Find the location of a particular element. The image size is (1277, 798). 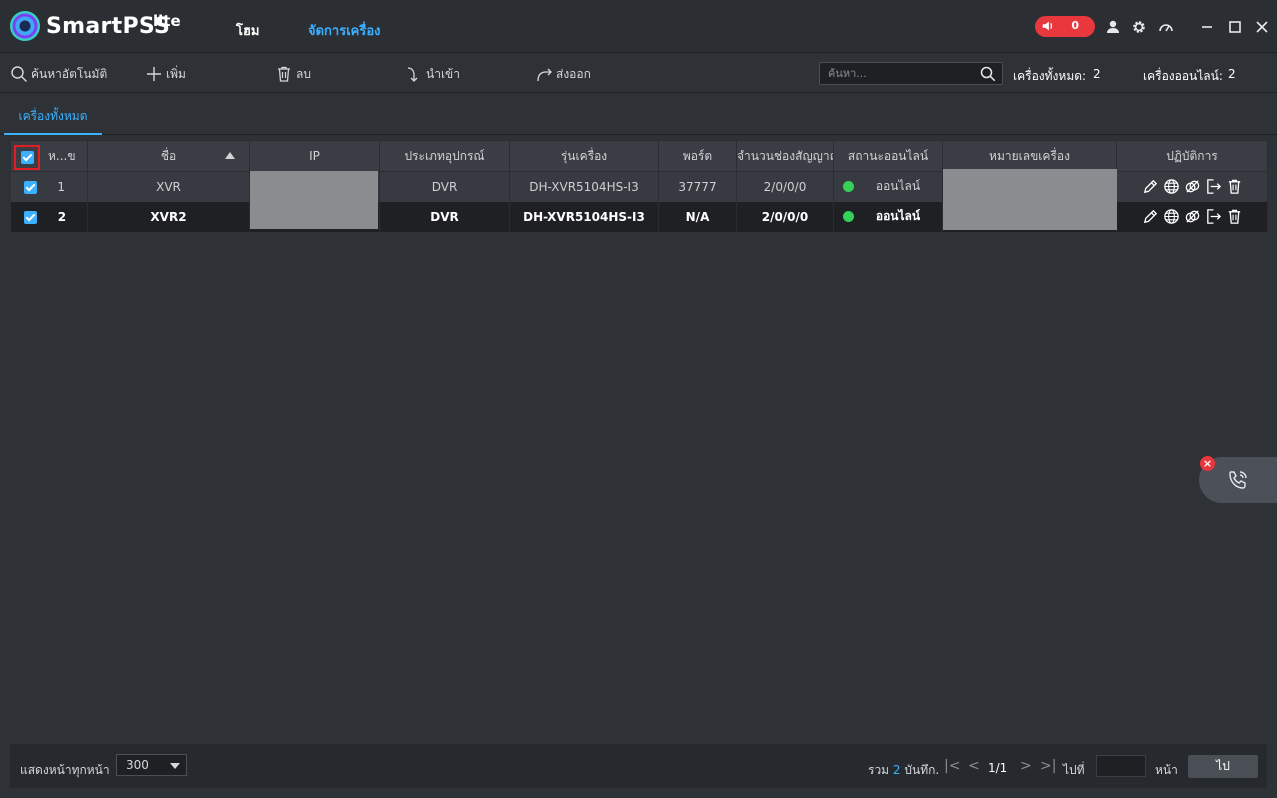

delete-button: ลบ is located at coordinates (293, 74).